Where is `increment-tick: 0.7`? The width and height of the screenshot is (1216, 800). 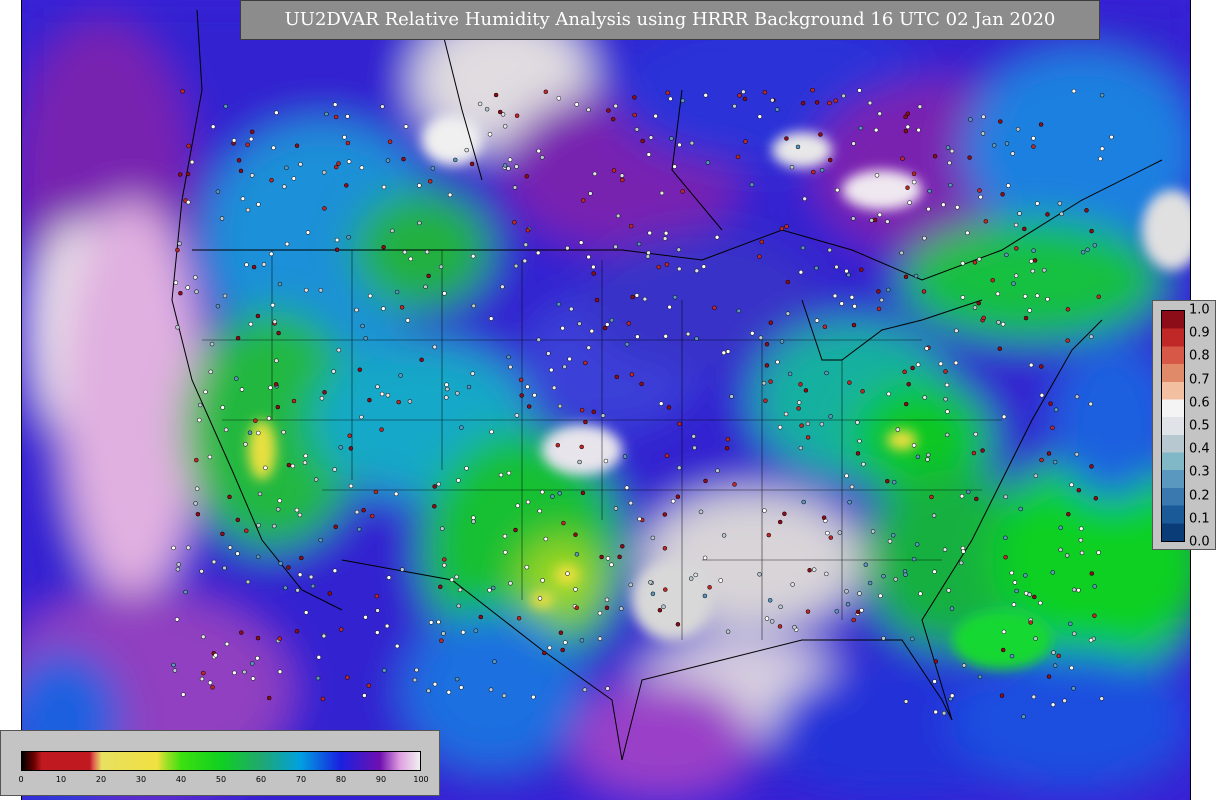 increment-tick: 0.7 is located at coordinates (1199, 380).